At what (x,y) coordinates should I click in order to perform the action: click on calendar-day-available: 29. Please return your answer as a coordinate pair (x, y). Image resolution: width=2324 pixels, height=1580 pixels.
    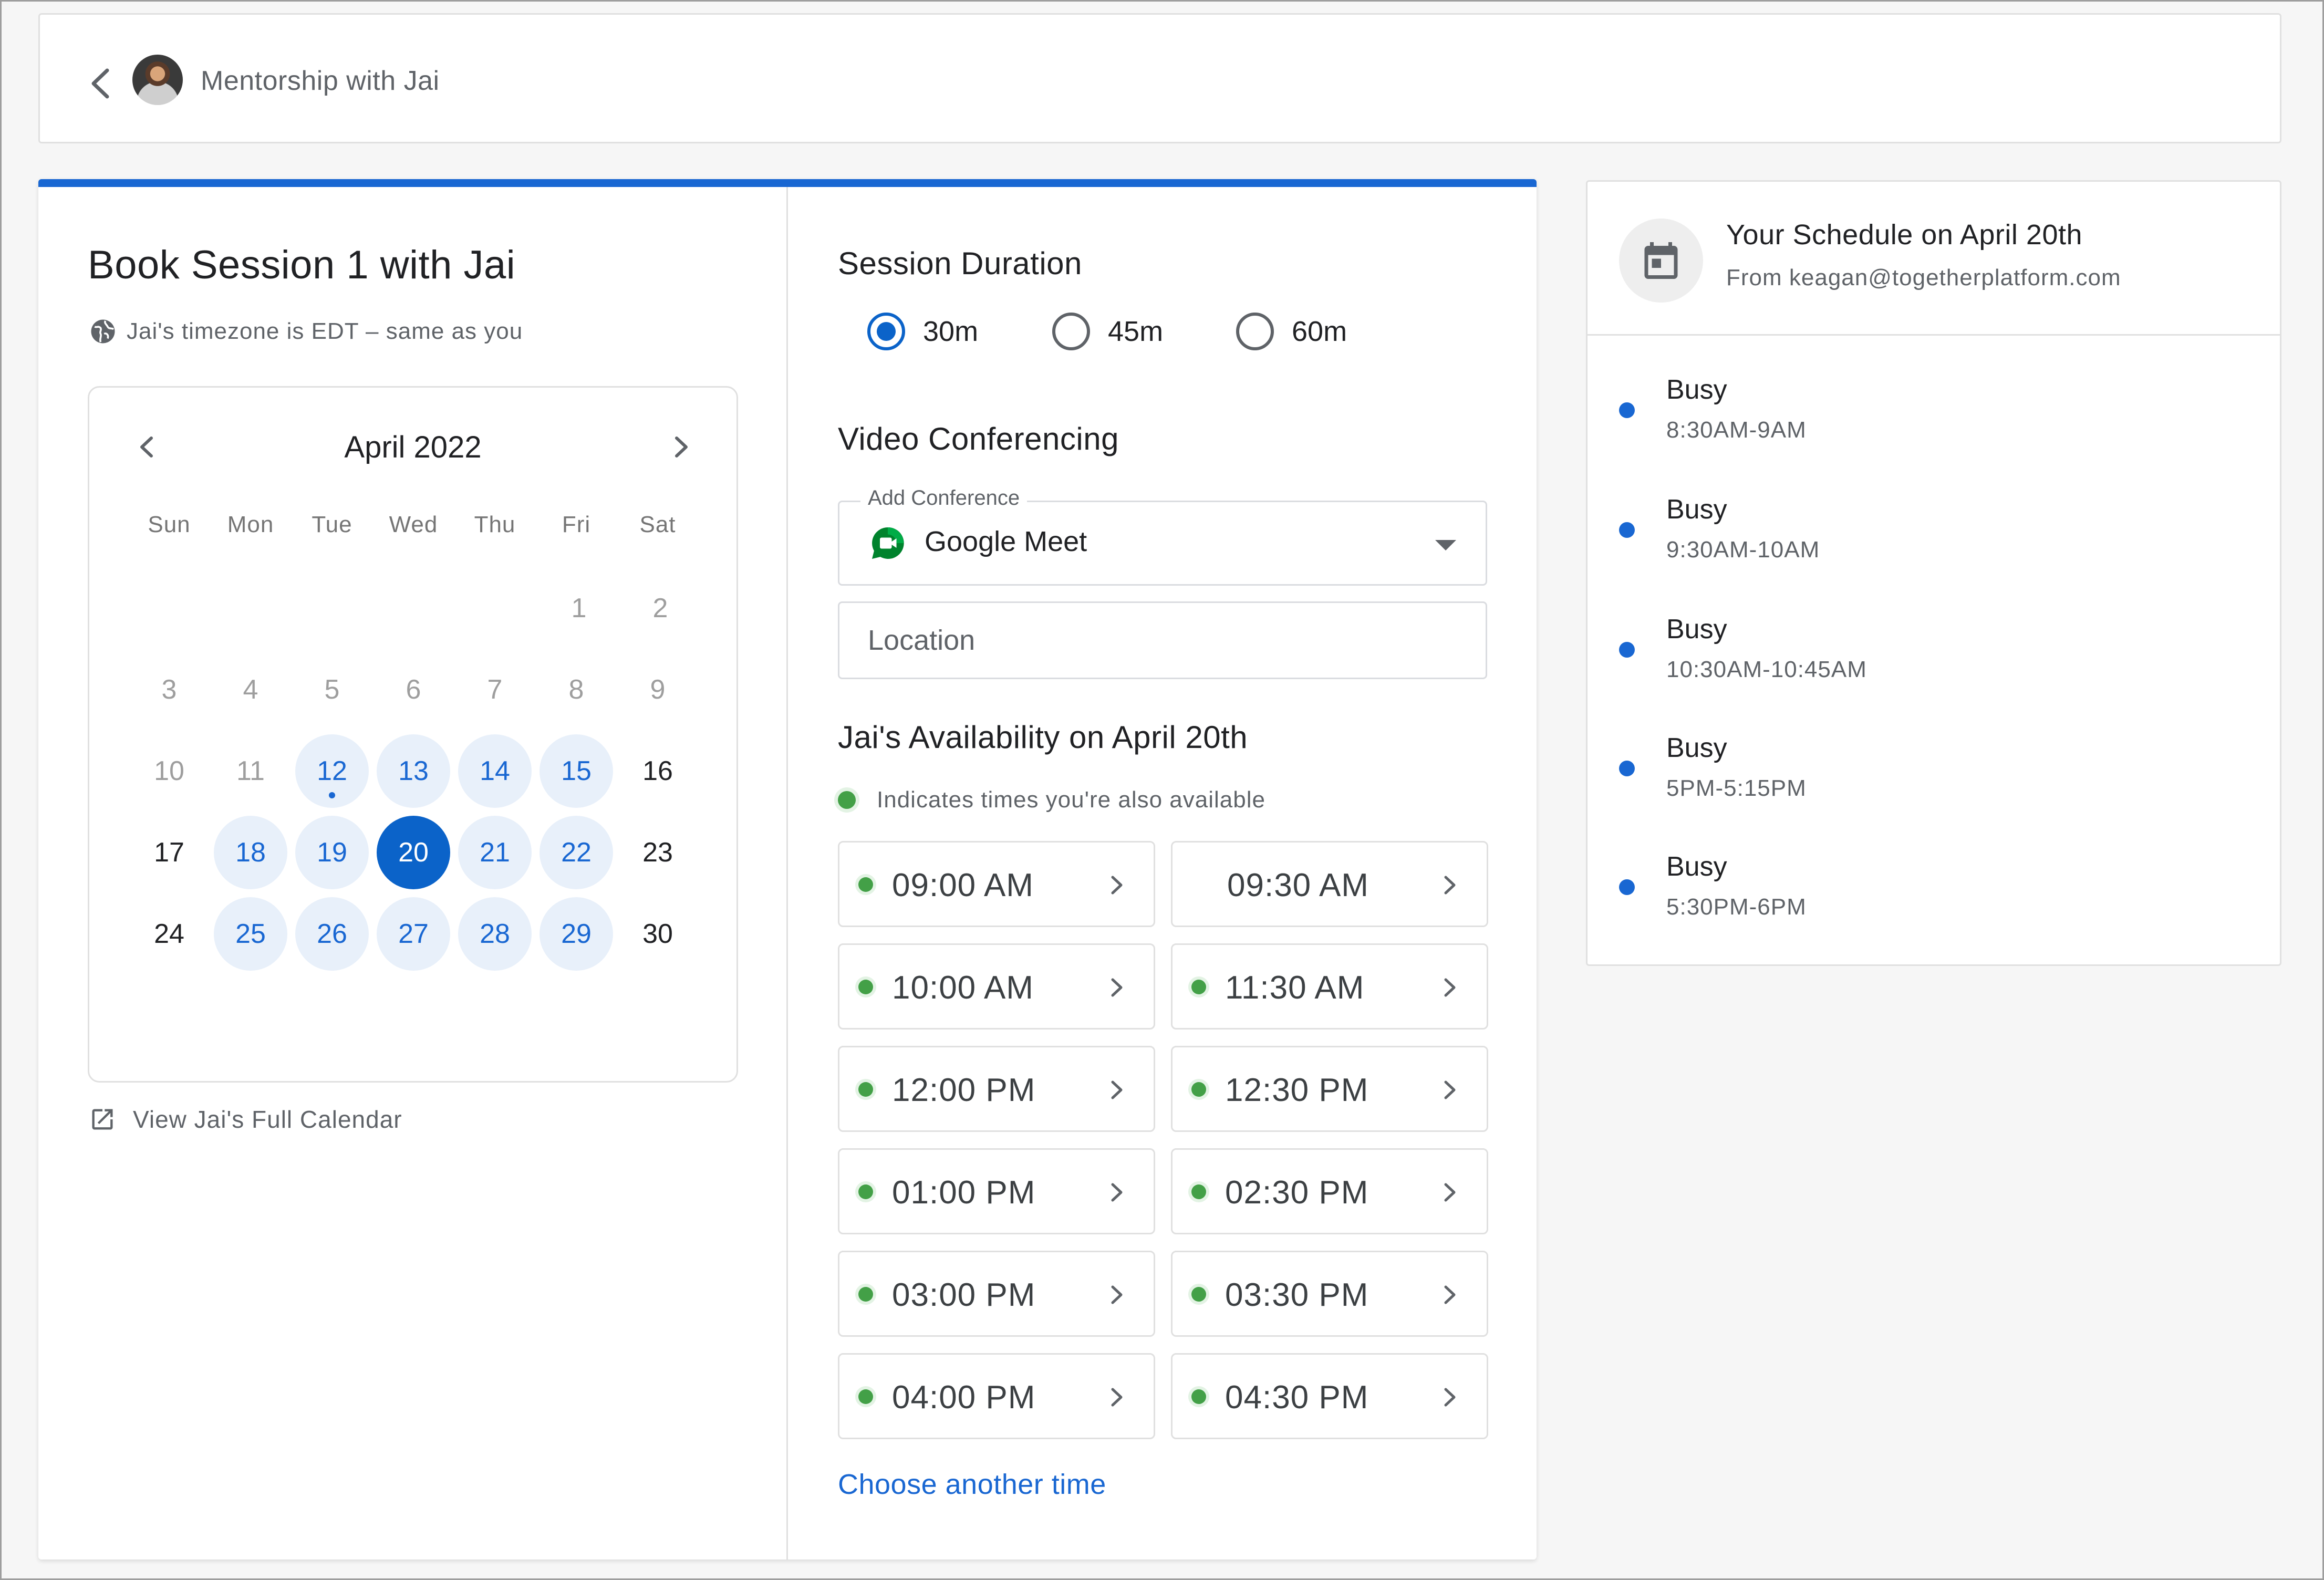
    Looking at the image, I should click on (576, 934).